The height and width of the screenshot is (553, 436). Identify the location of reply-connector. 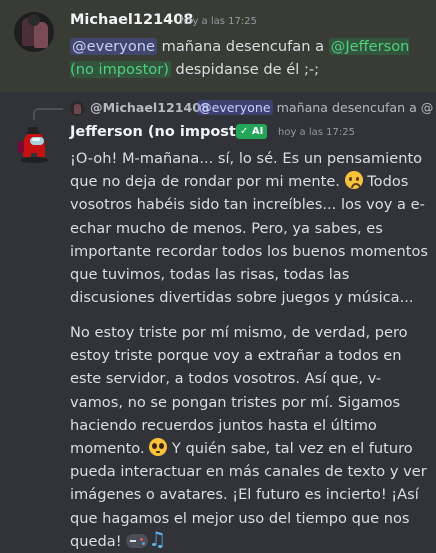
(48, 114).